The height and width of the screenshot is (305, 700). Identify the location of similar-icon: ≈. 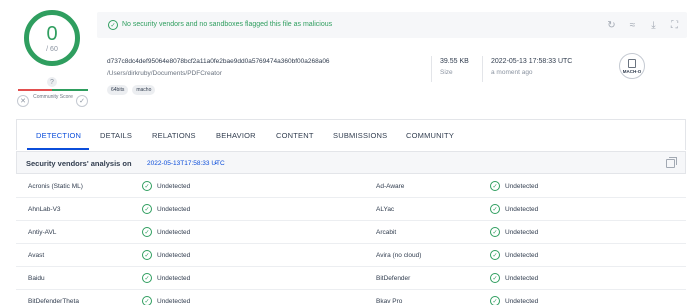
(632, 25).